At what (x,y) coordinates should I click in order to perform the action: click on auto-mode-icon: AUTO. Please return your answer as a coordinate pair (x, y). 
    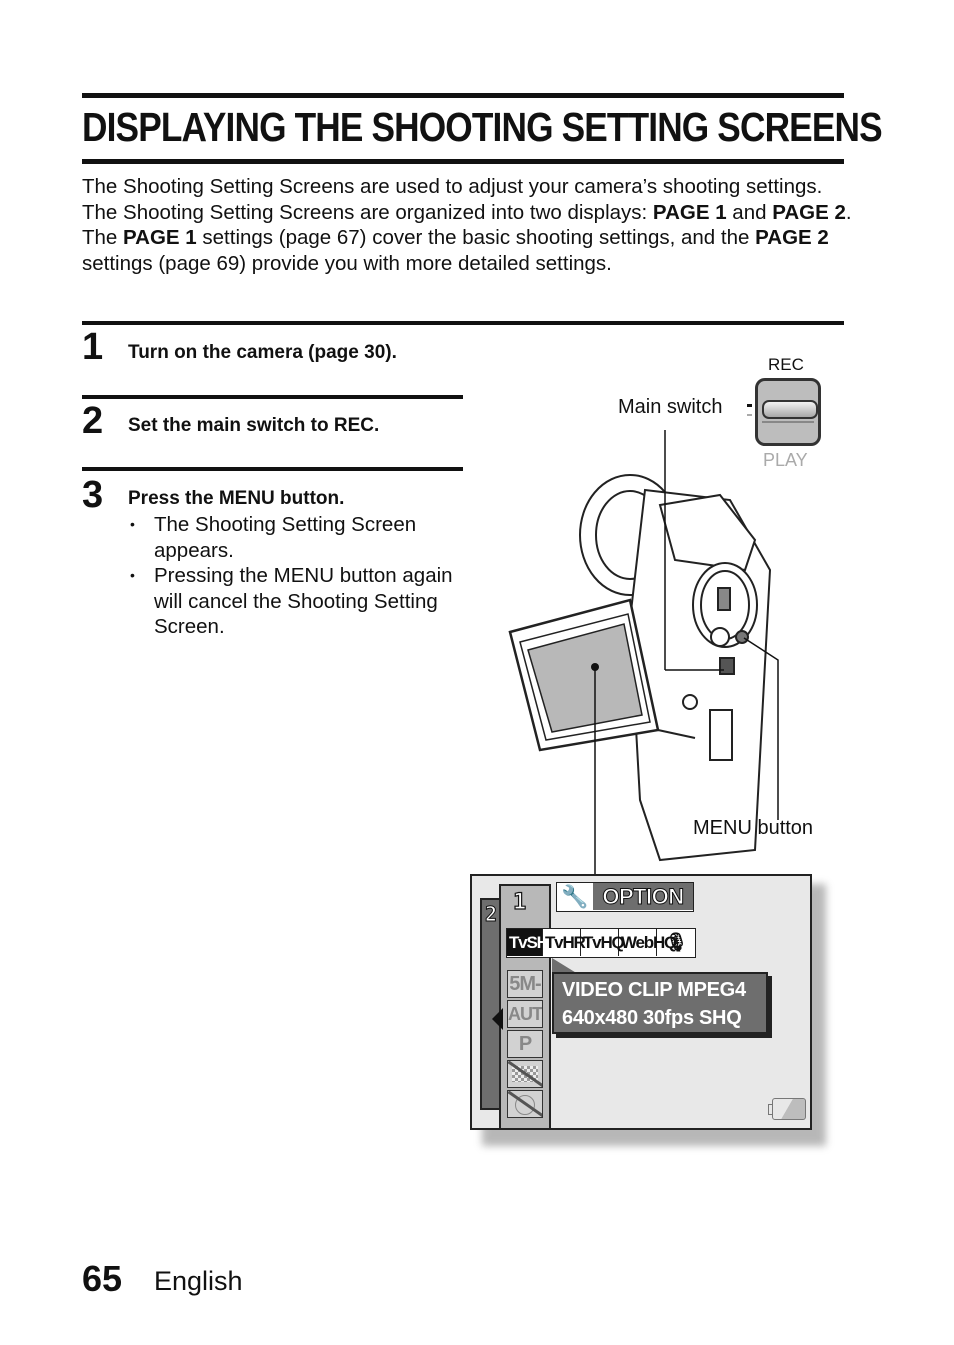
    Looking at the image, I should click on (525, 1014).